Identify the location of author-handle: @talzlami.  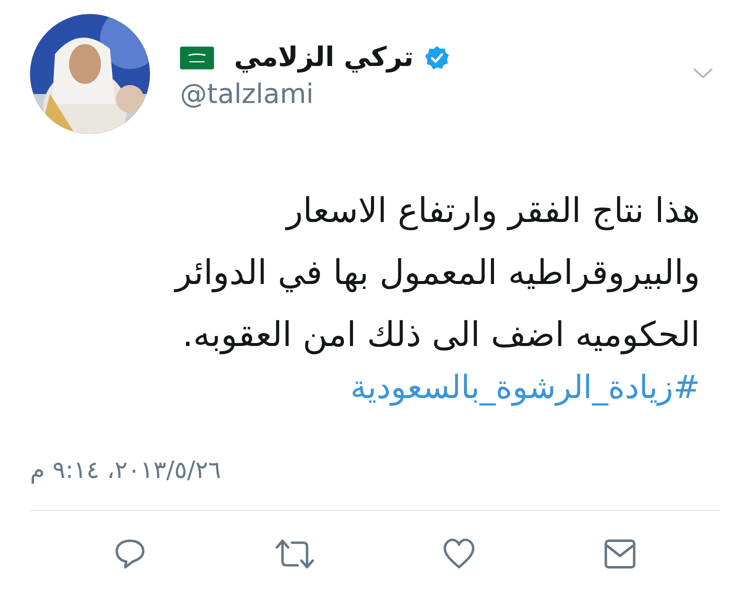
(421, 94).